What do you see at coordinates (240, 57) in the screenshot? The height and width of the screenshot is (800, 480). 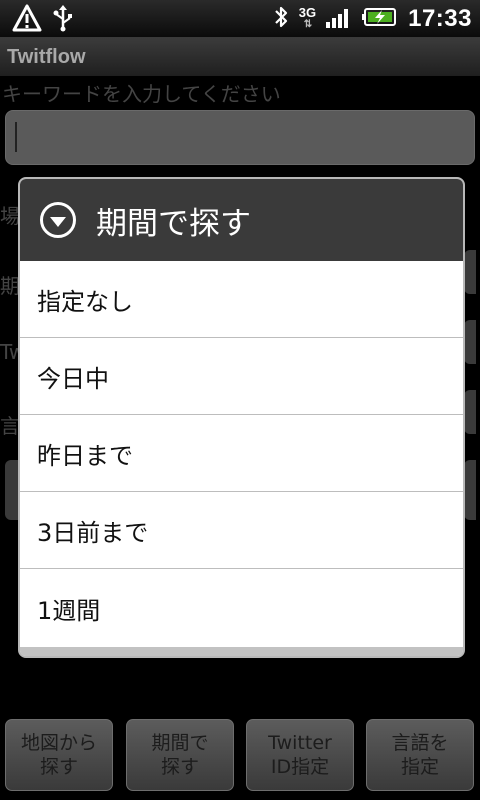 I see `app-title-bar: Twitflow` at bounding box center [240, 57].